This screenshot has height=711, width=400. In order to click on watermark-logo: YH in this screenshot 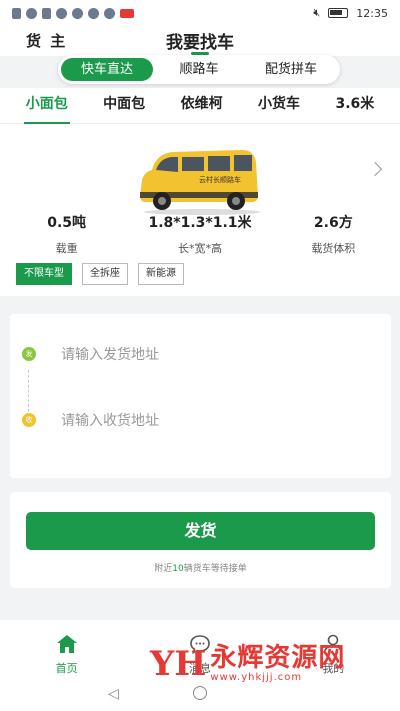, I will do `click(178, 663)`.